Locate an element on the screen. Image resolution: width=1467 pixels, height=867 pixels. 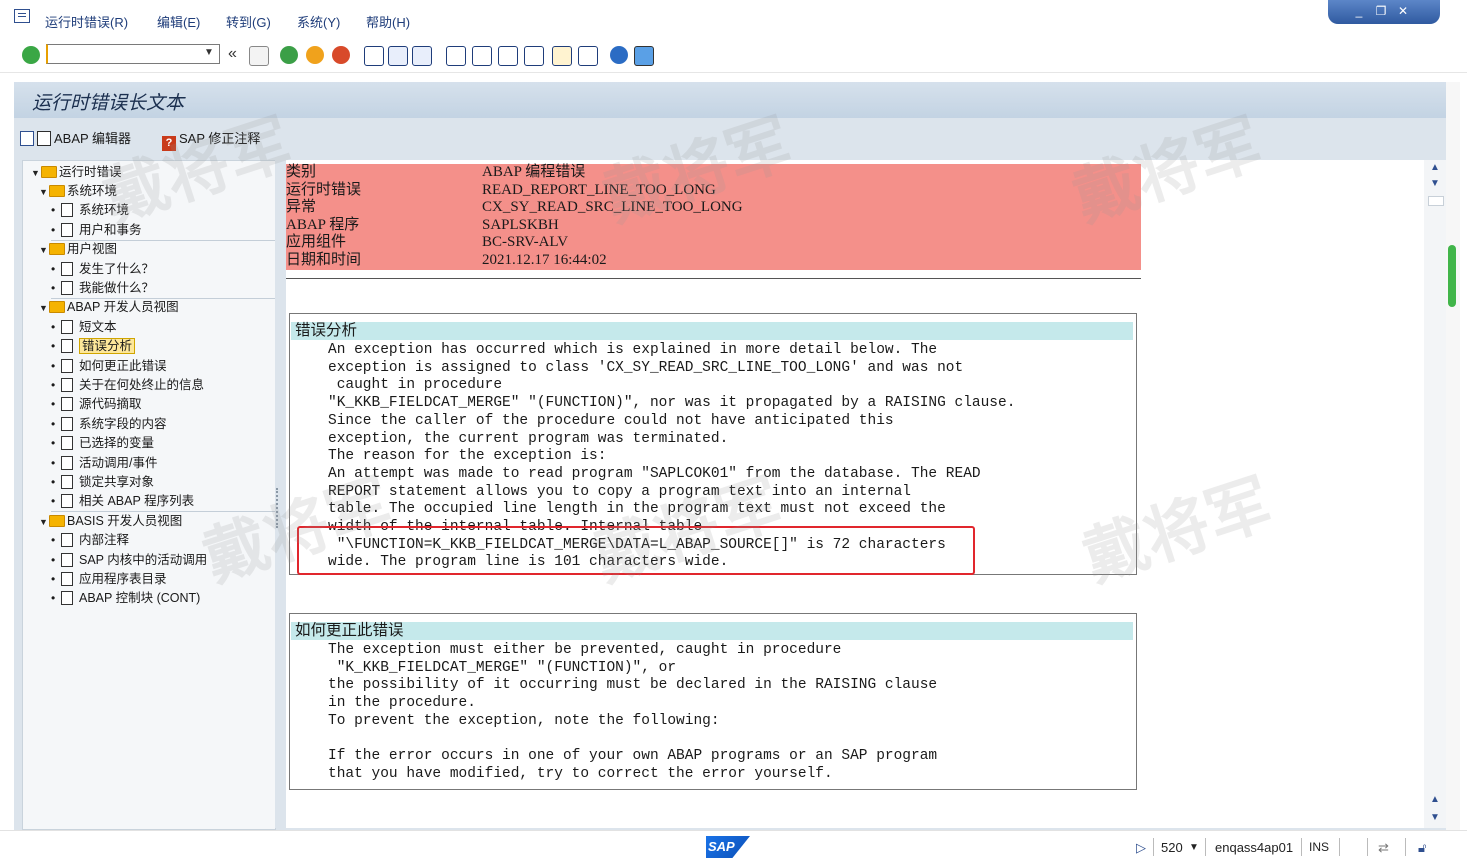
close-button: ✕ is located at coordinates (1403, 11).